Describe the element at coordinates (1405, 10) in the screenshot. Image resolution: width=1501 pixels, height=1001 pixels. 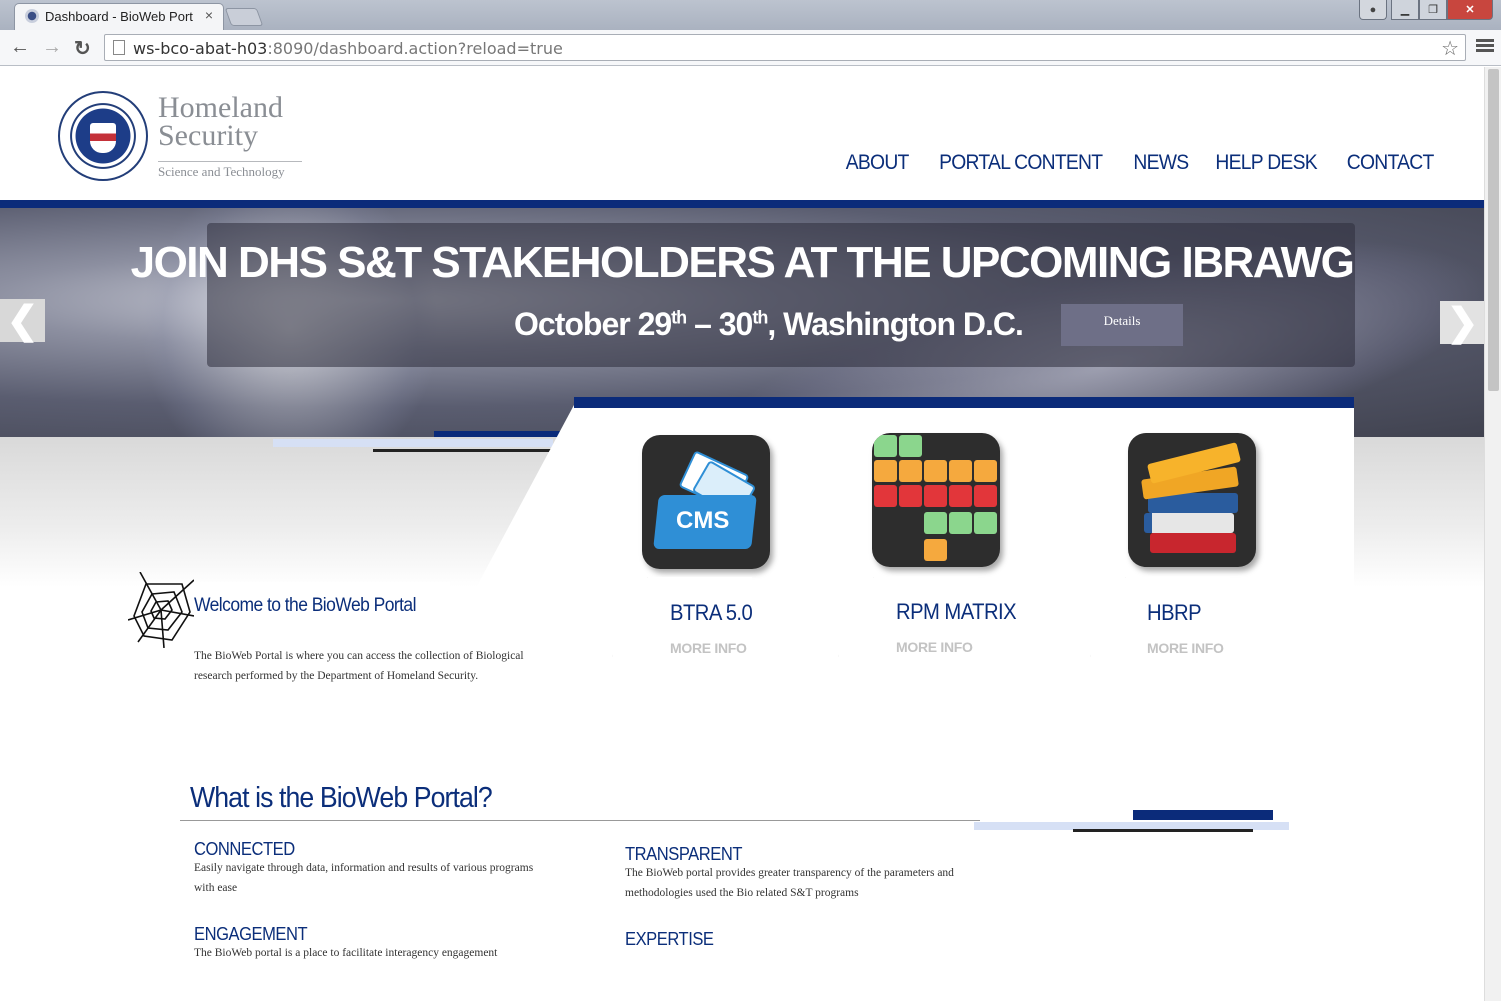
I see `minimize-button: ▁` at that location.